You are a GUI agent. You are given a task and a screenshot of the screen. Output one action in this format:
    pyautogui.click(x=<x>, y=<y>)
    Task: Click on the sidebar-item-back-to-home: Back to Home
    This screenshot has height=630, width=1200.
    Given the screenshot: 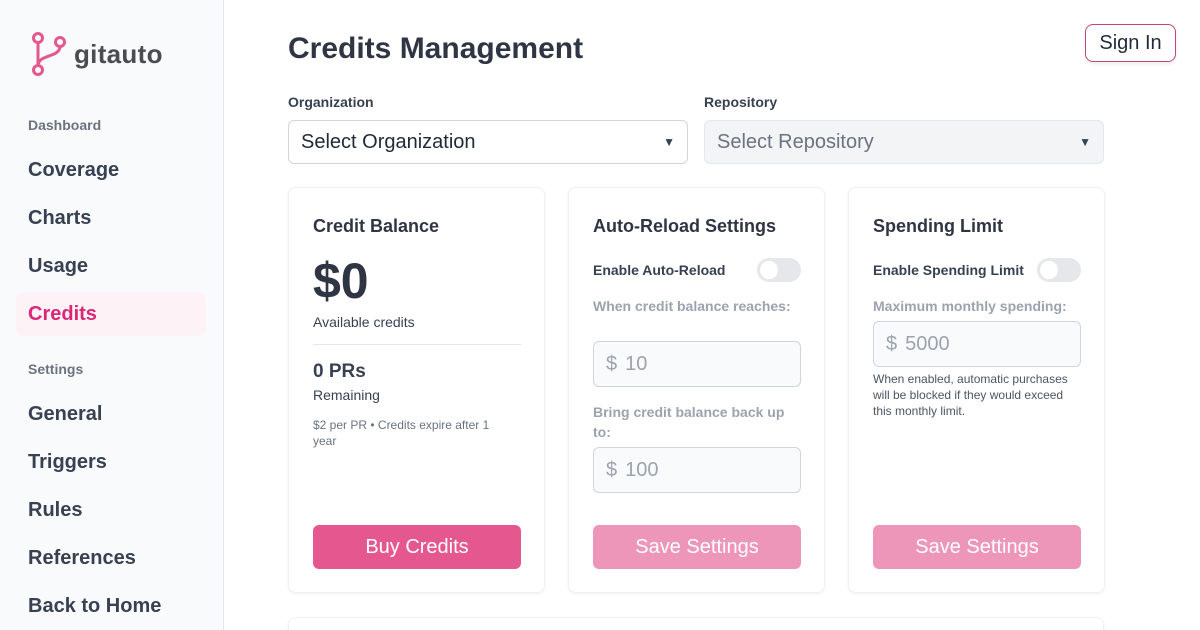 What is the action you would take?
    pyautogui.click(x=111, y=606)
    